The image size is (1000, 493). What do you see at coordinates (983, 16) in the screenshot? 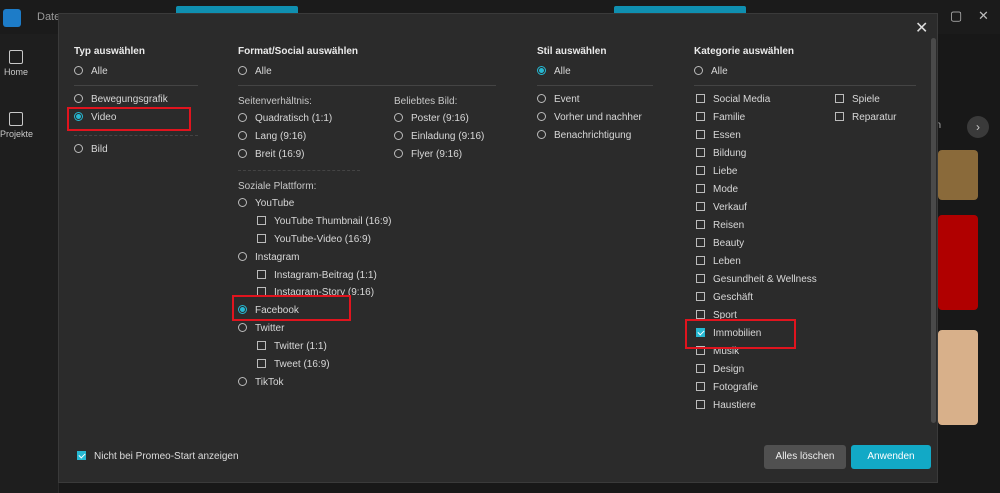
I see `close-window-icon: ✕` at bounding box center [983, 16].